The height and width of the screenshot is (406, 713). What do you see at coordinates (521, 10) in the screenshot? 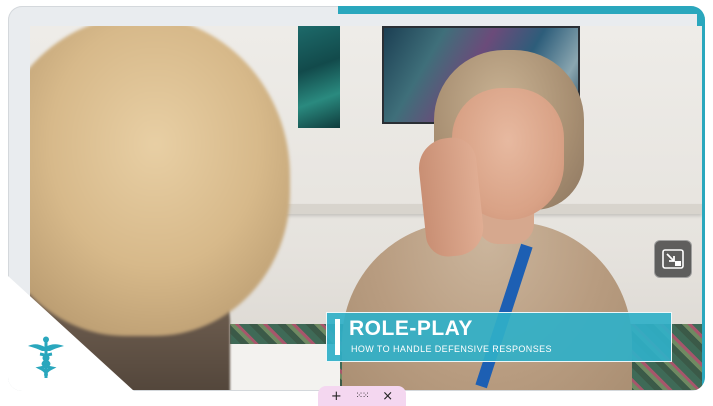
I see `frame-accent-top` at bounding box center [521, 10].